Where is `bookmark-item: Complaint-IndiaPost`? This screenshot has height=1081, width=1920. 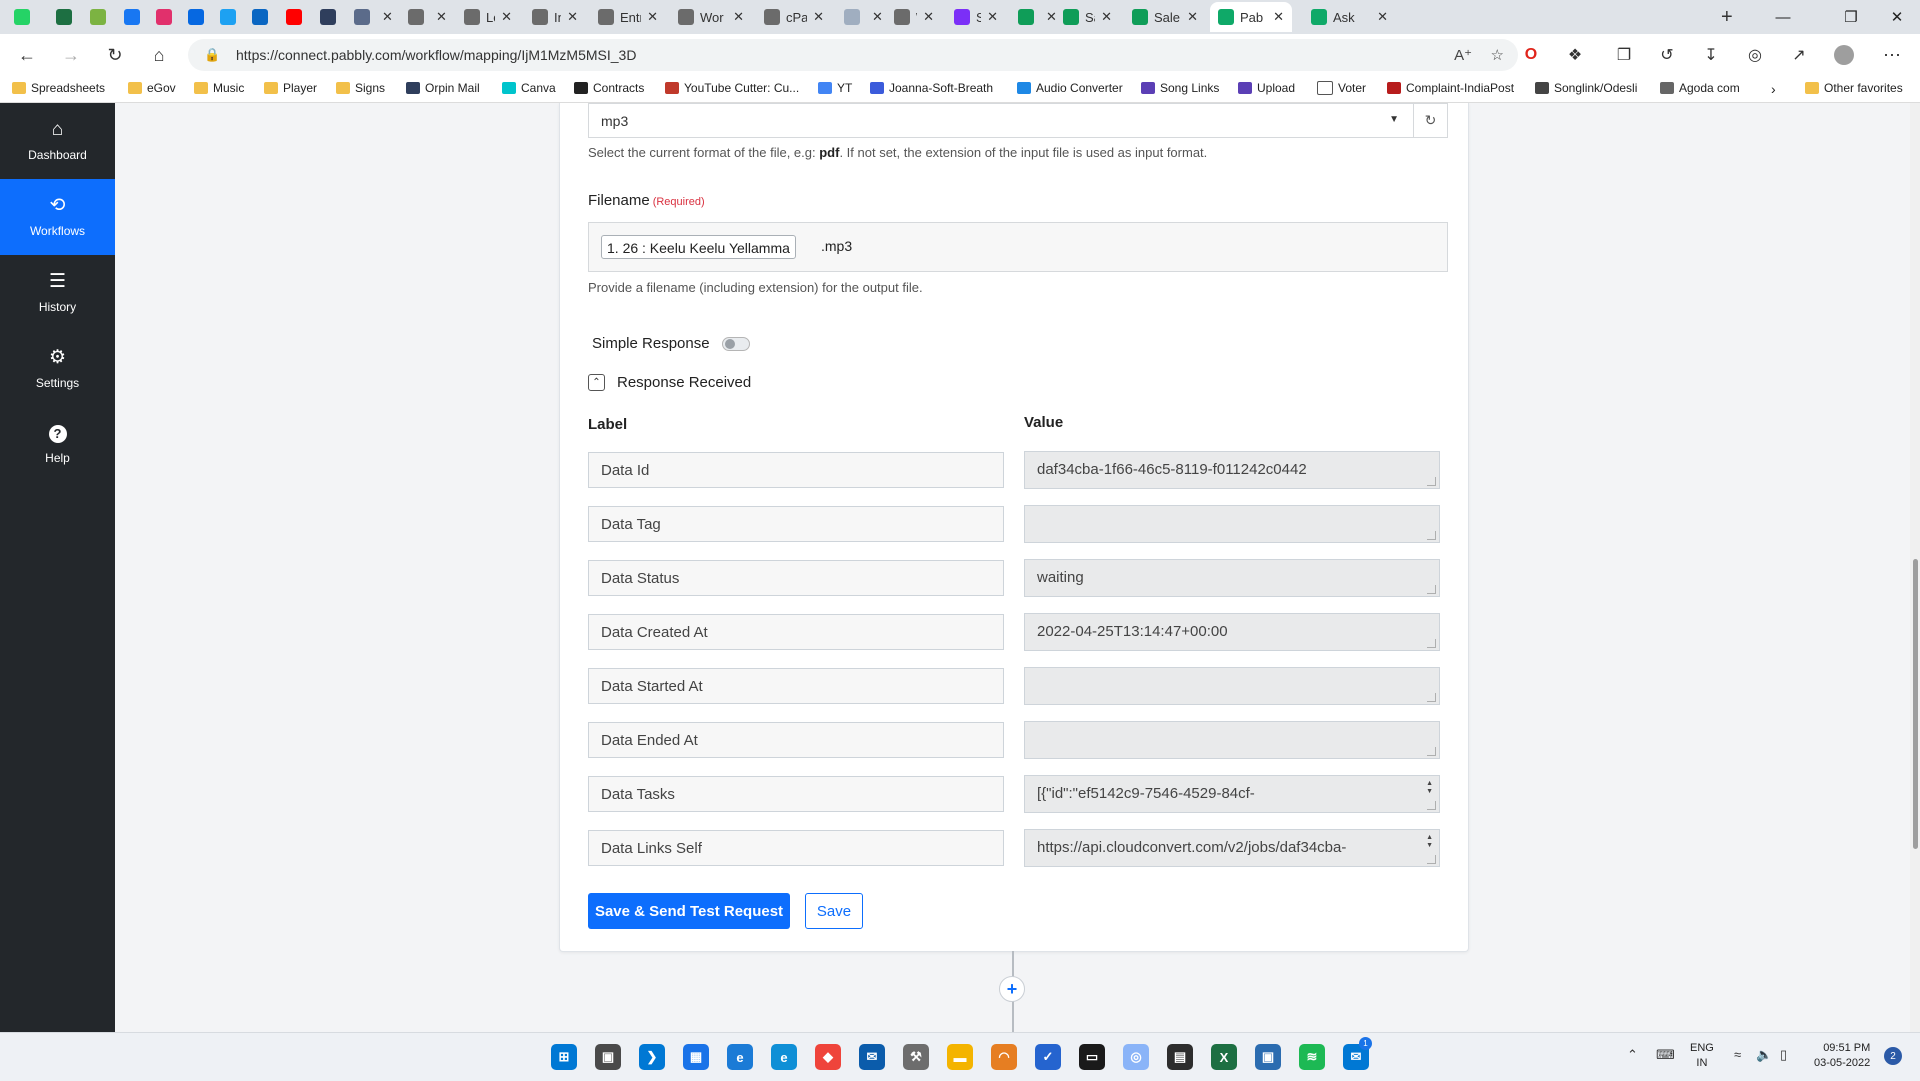
bookmark-item: Complaint-IndiaPost is located at coordinates (1450, 88).